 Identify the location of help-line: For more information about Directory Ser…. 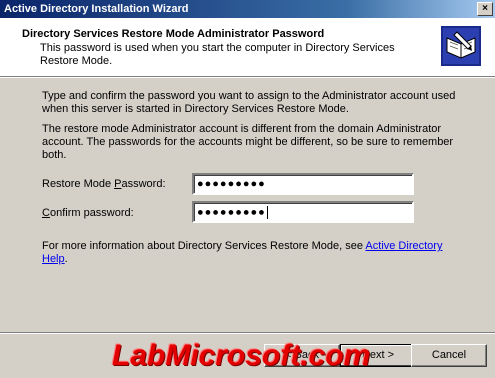
(252, 253).